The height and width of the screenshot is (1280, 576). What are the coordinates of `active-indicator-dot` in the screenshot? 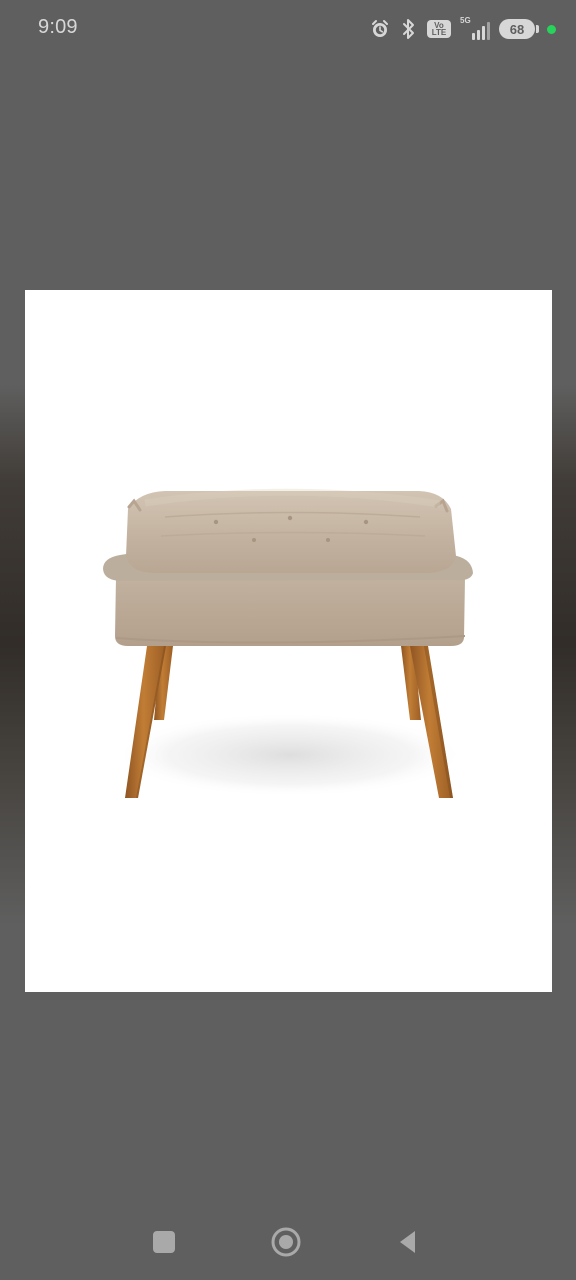 It's located at (551, 29).